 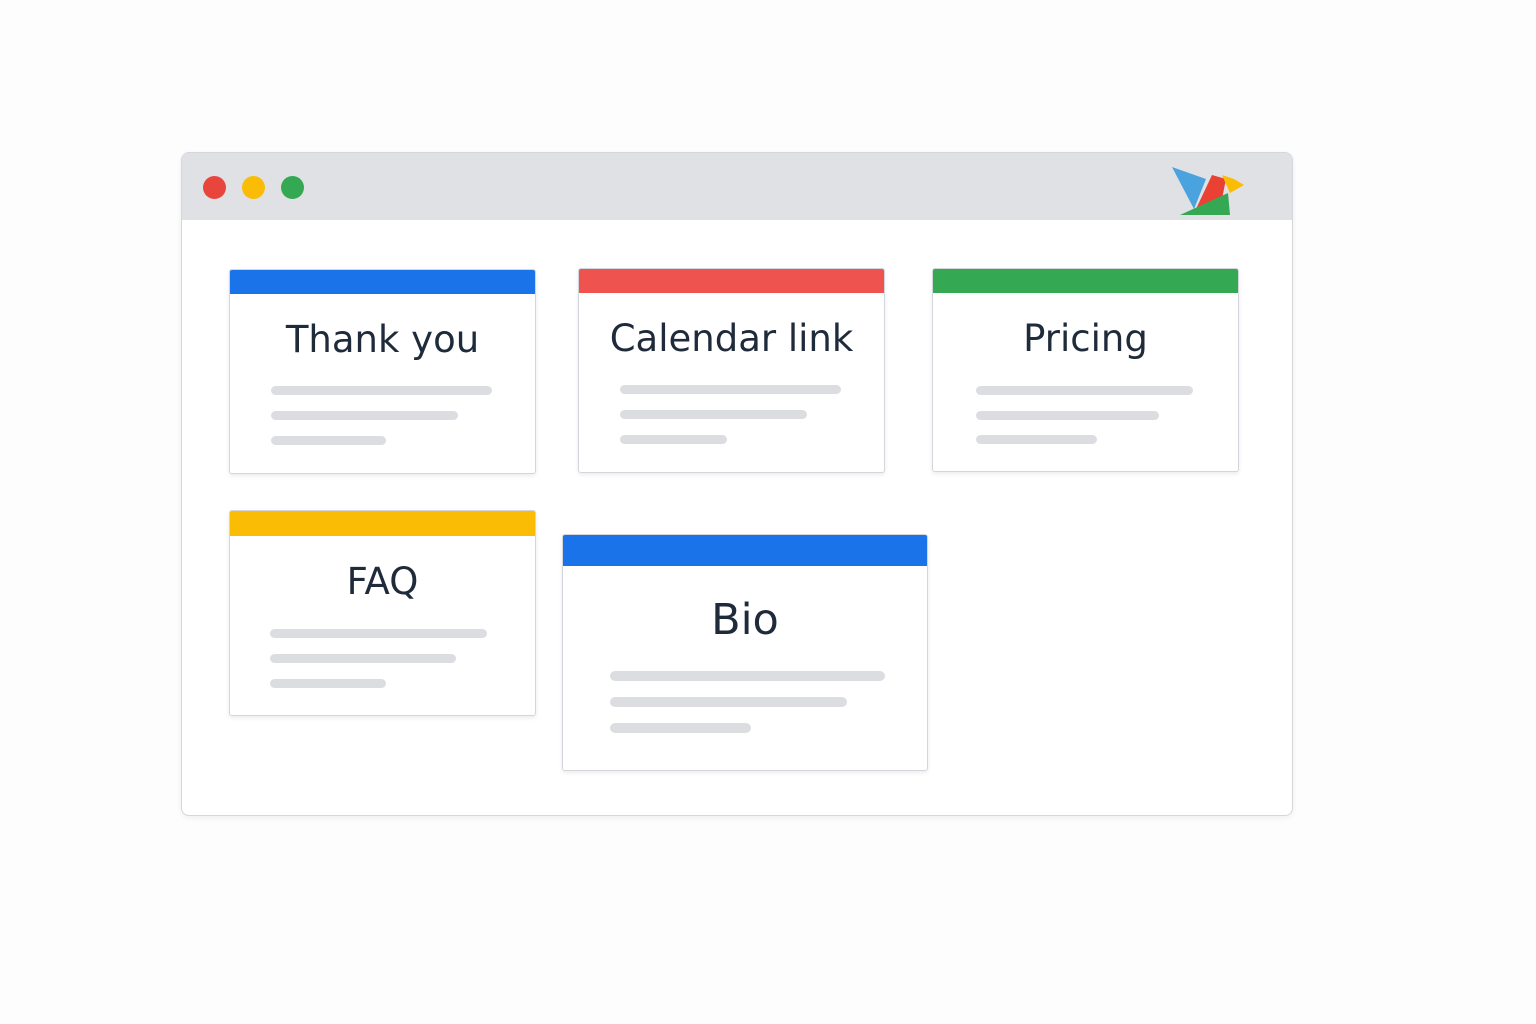 I want to click on close-button, so click(x=214, y=187).